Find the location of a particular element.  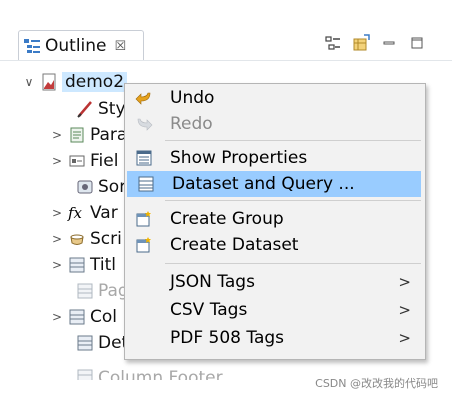

variables-icon: fx is located at coordinates (75, 213).